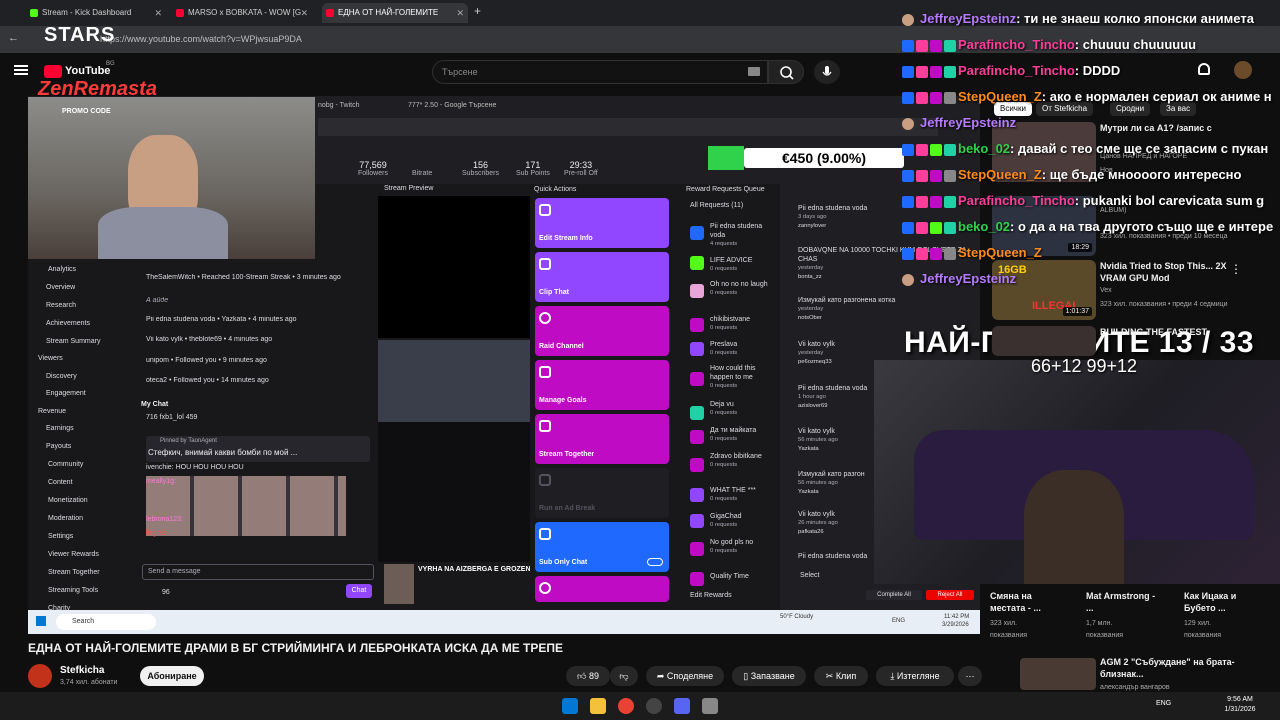 This screenshot has width=1280, height=720. What do you see at coordinates (13, 38) in the screenshot?
I see `back-icon: ←` at bounding box center [13, 38].